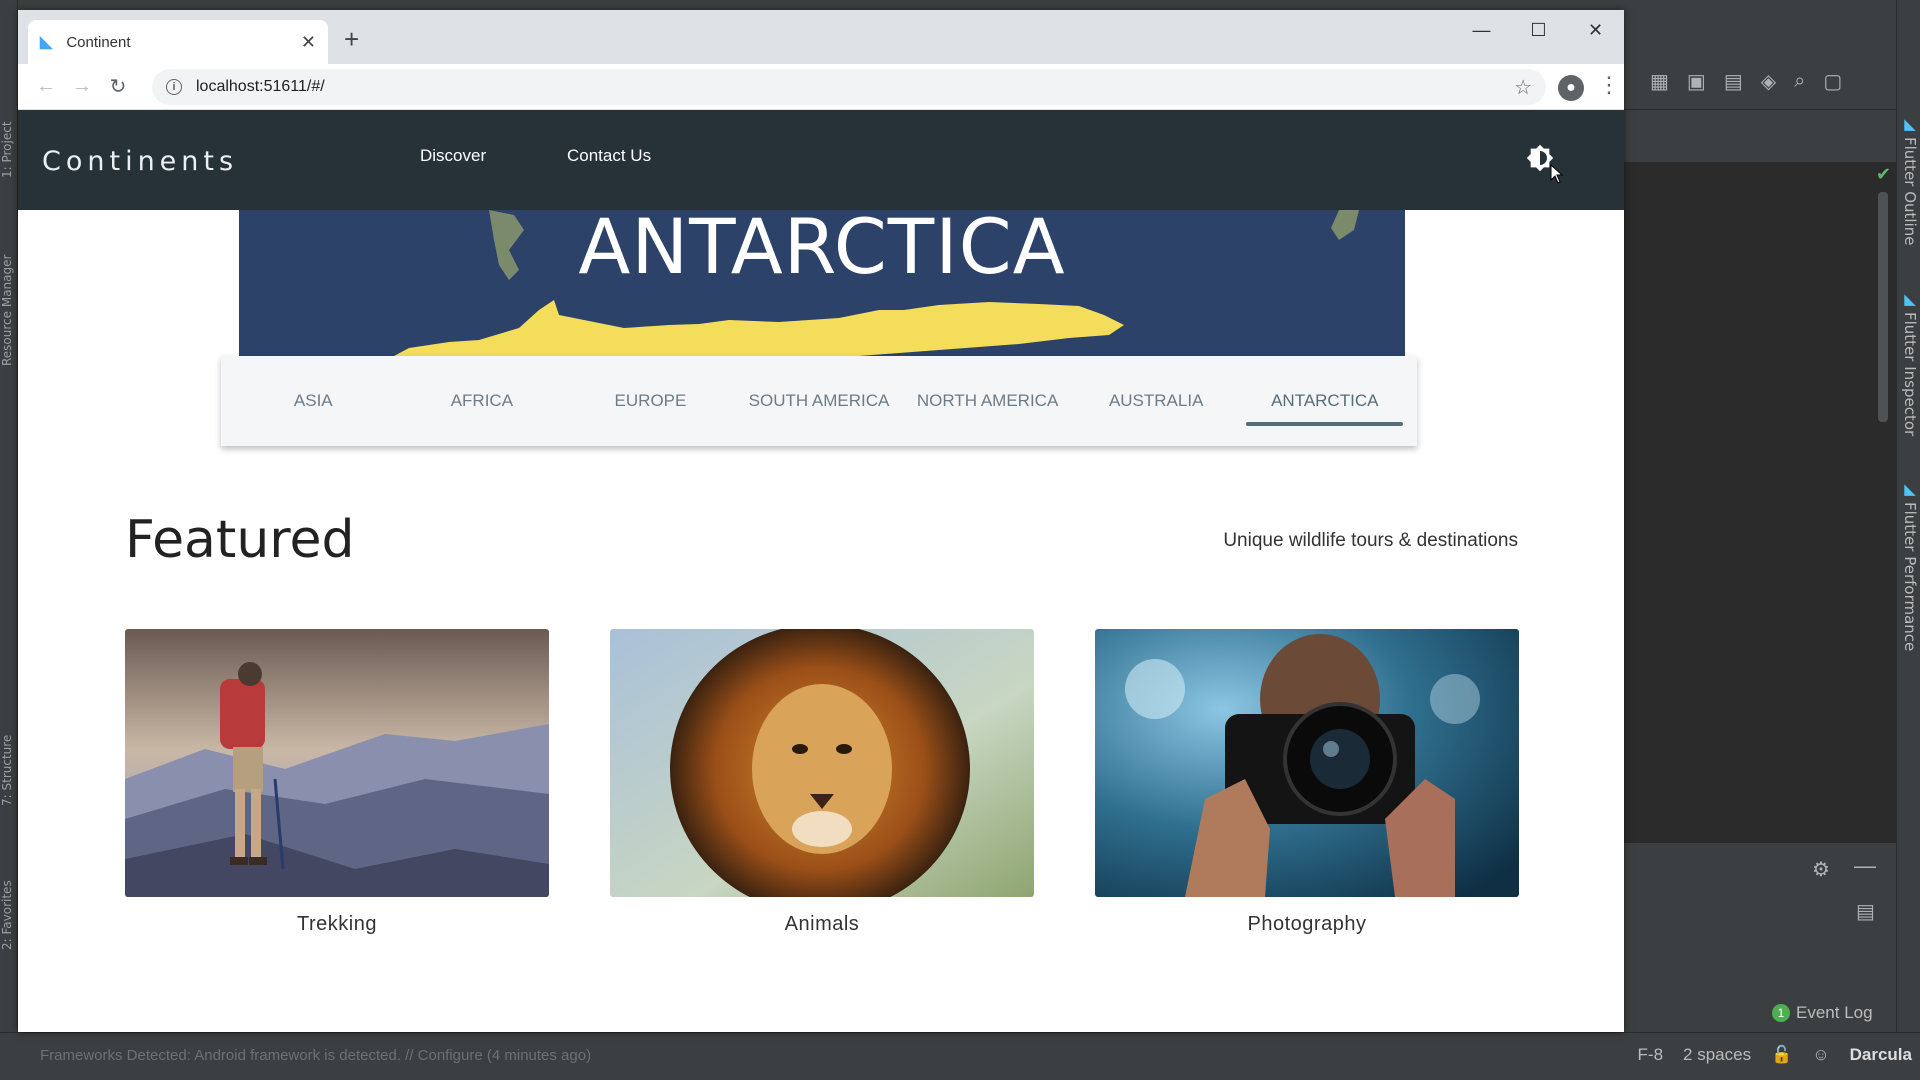  Describe the element at coordinates (98, 42) in the screenshot. I see `tab-title: Continent` at that location.